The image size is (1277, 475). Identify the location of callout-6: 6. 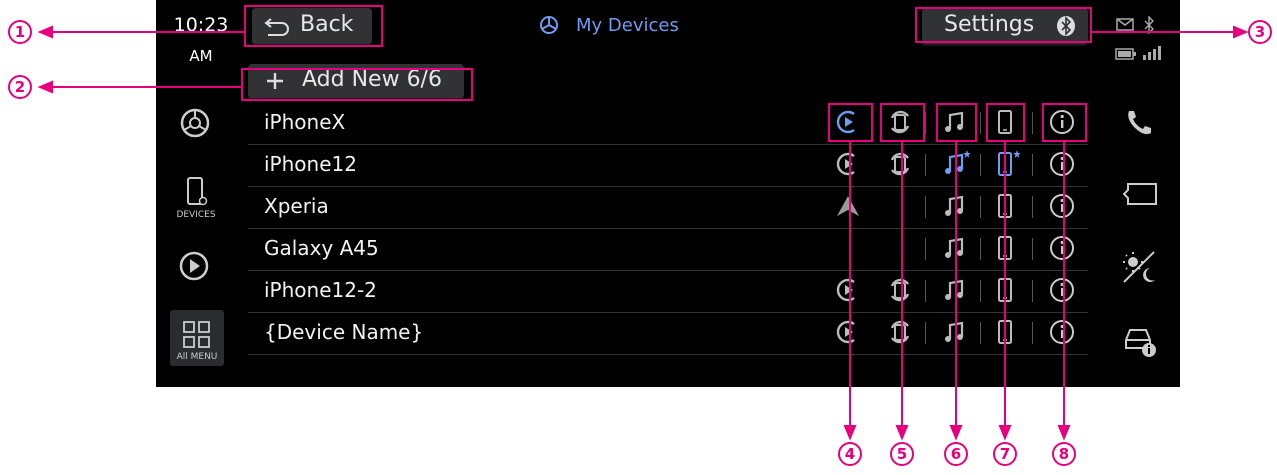
(956, 454).